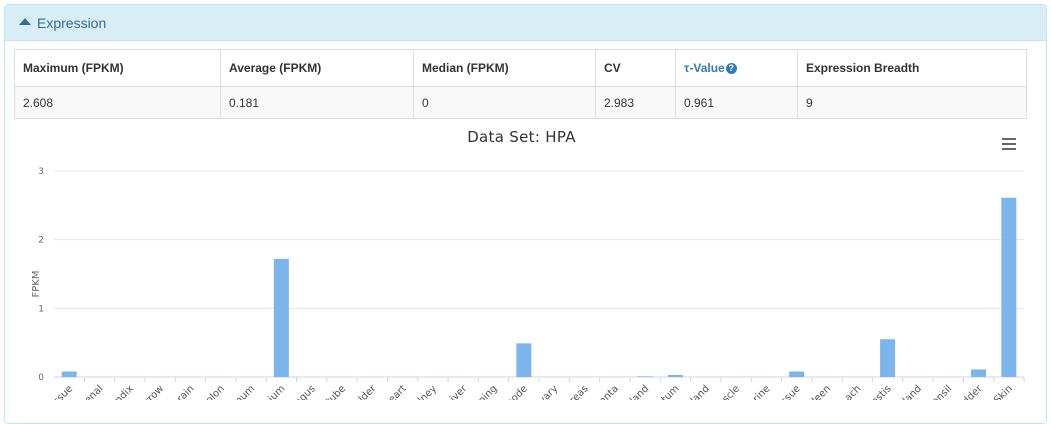  Describe the element at coordinates (731, 68) in the screenshot. I see `help-icon: ?` at that location.